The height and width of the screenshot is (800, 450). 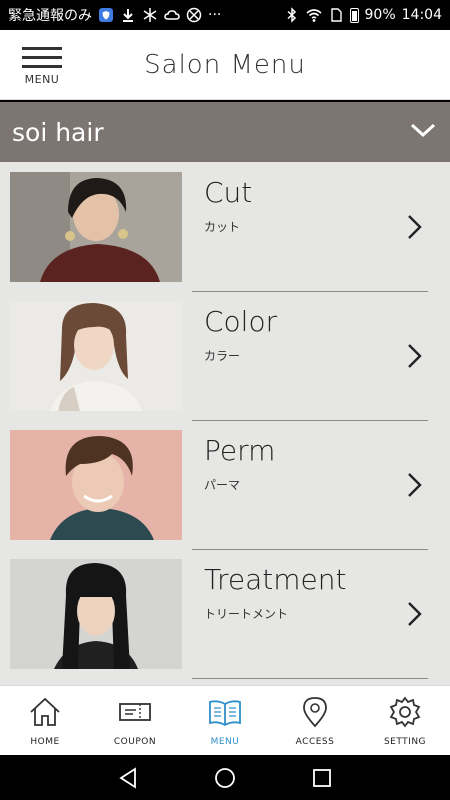 I want to click on battery-percent: 90%, so click(x=380, y=15).